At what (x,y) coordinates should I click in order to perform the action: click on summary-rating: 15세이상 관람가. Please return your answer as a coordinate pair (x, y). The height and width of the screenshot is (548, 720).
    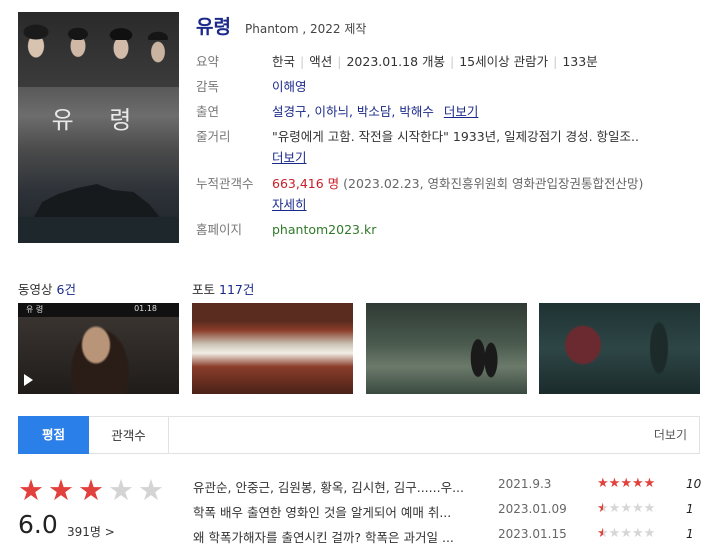
    Looking at the image, I should click on (504, 61).